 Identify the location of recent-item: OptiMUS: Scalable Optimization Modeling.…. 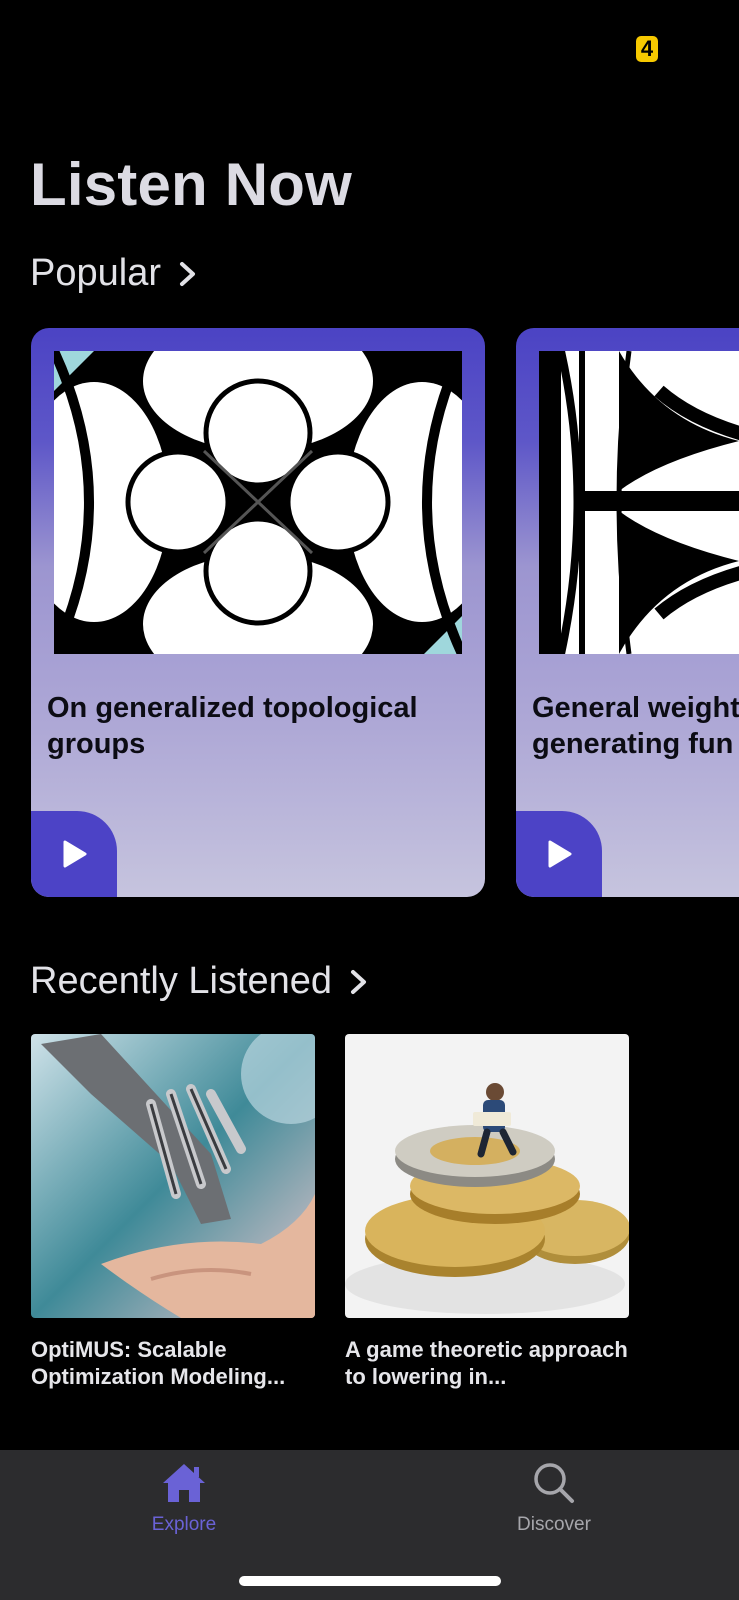
(173, 1212).